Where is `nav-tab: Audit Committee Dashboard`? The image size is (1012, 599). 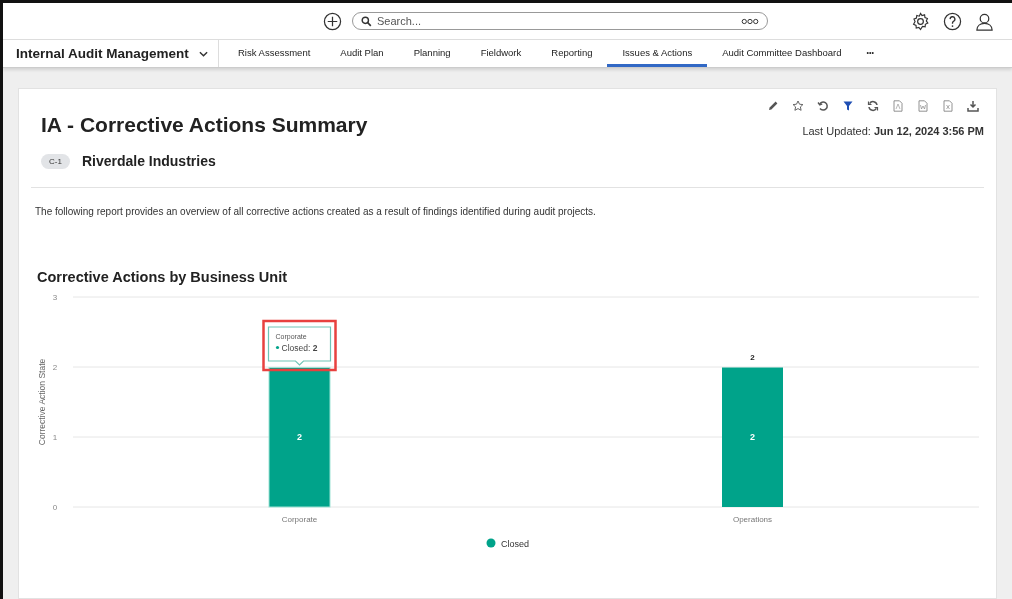
nav-tab: Audit Committee Dashboard is located at coordinates (782, 53).